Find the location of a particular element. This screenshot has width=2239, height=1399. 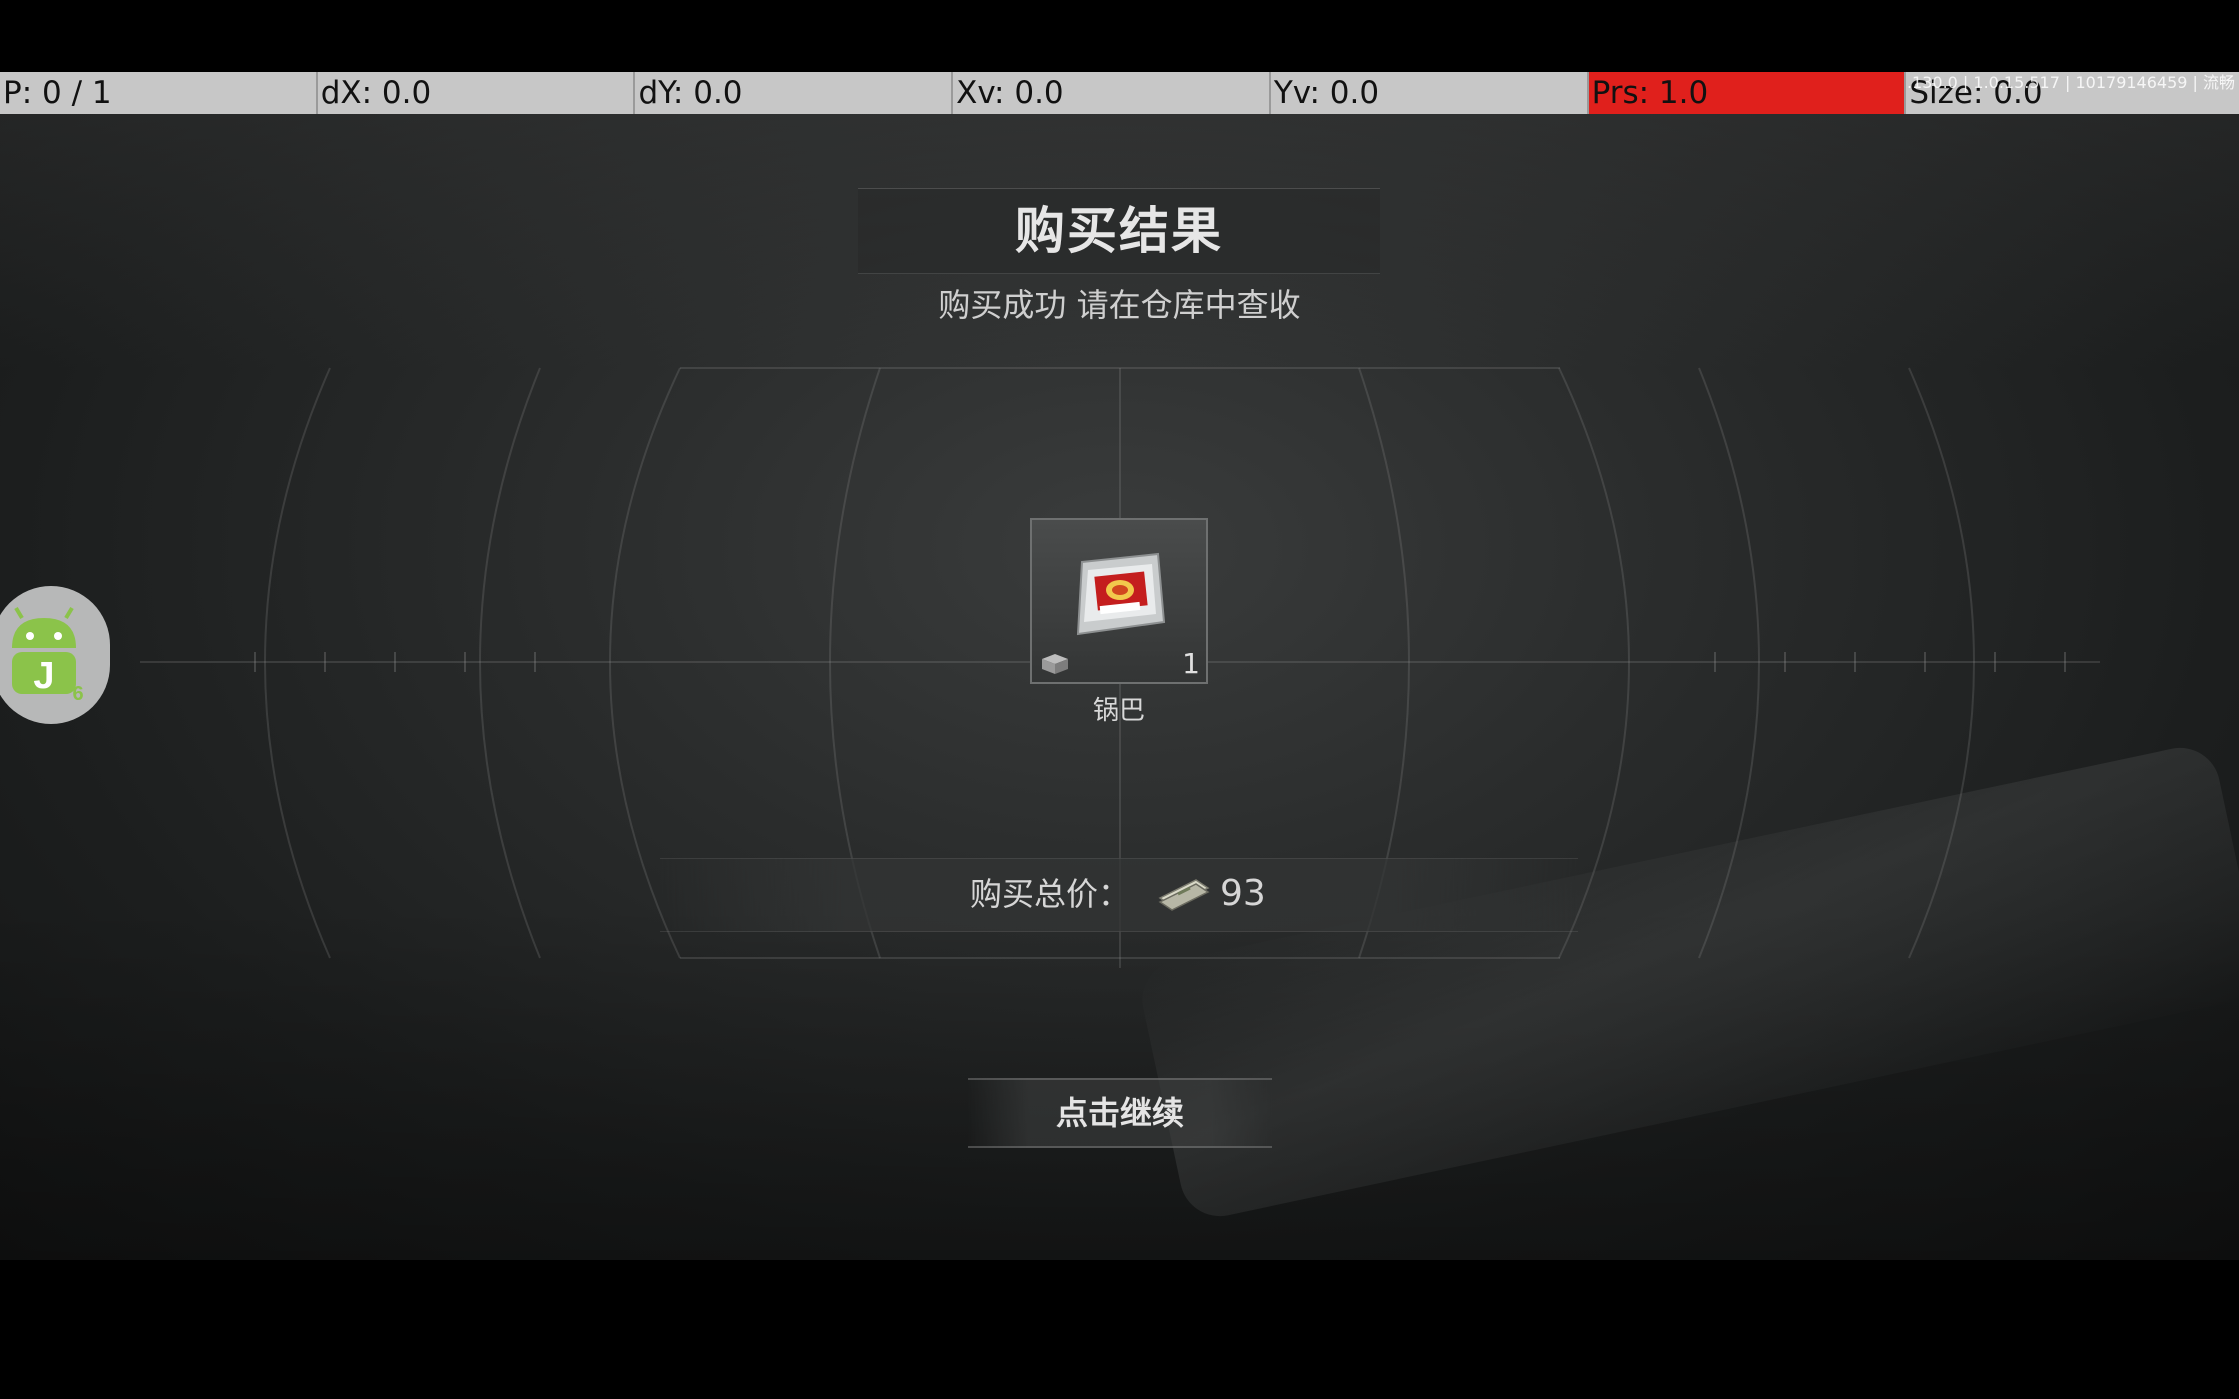

purchased-item-card: 1 is located at coordinates (1119, 601).